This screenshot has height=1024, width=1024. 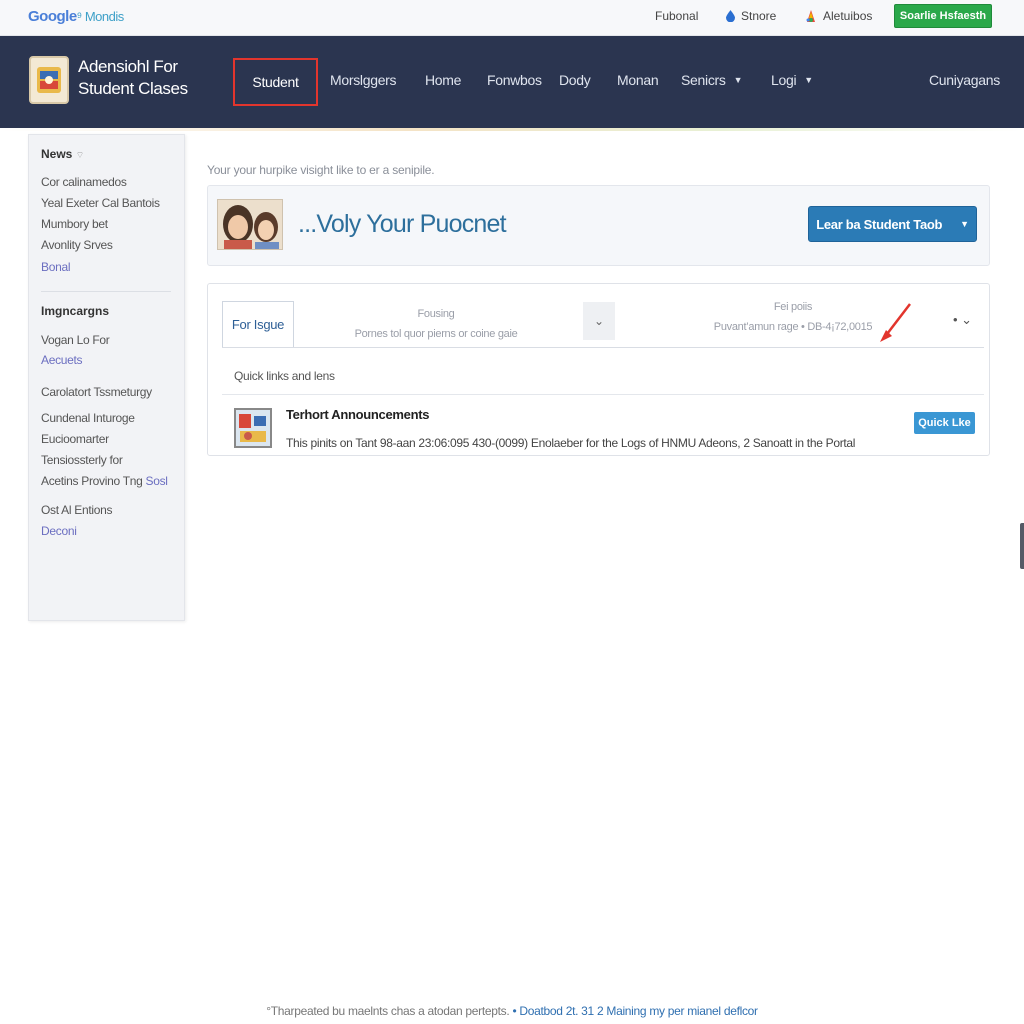 What do you see at coordinates (879, 224) in the screenshot?
I see `hero-button-label: Lear ba Student Taob` at bounding box center [879, 224].